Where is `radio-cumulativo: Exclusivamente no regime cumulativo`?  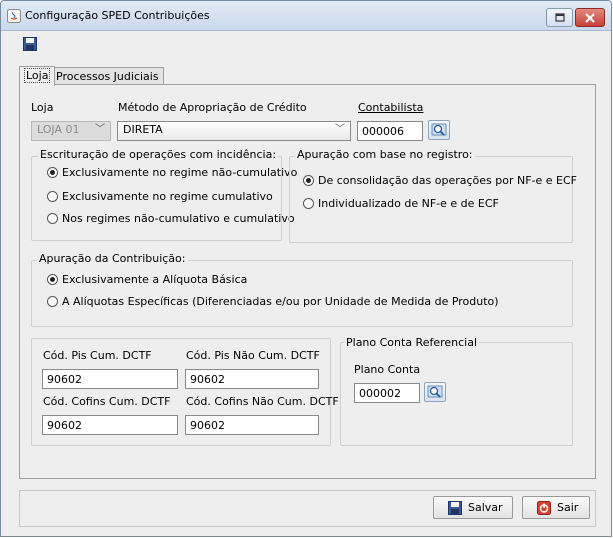 radio-cumulativo: Exclusivamente no regime cumulativo is located at coordinates (160, 198).